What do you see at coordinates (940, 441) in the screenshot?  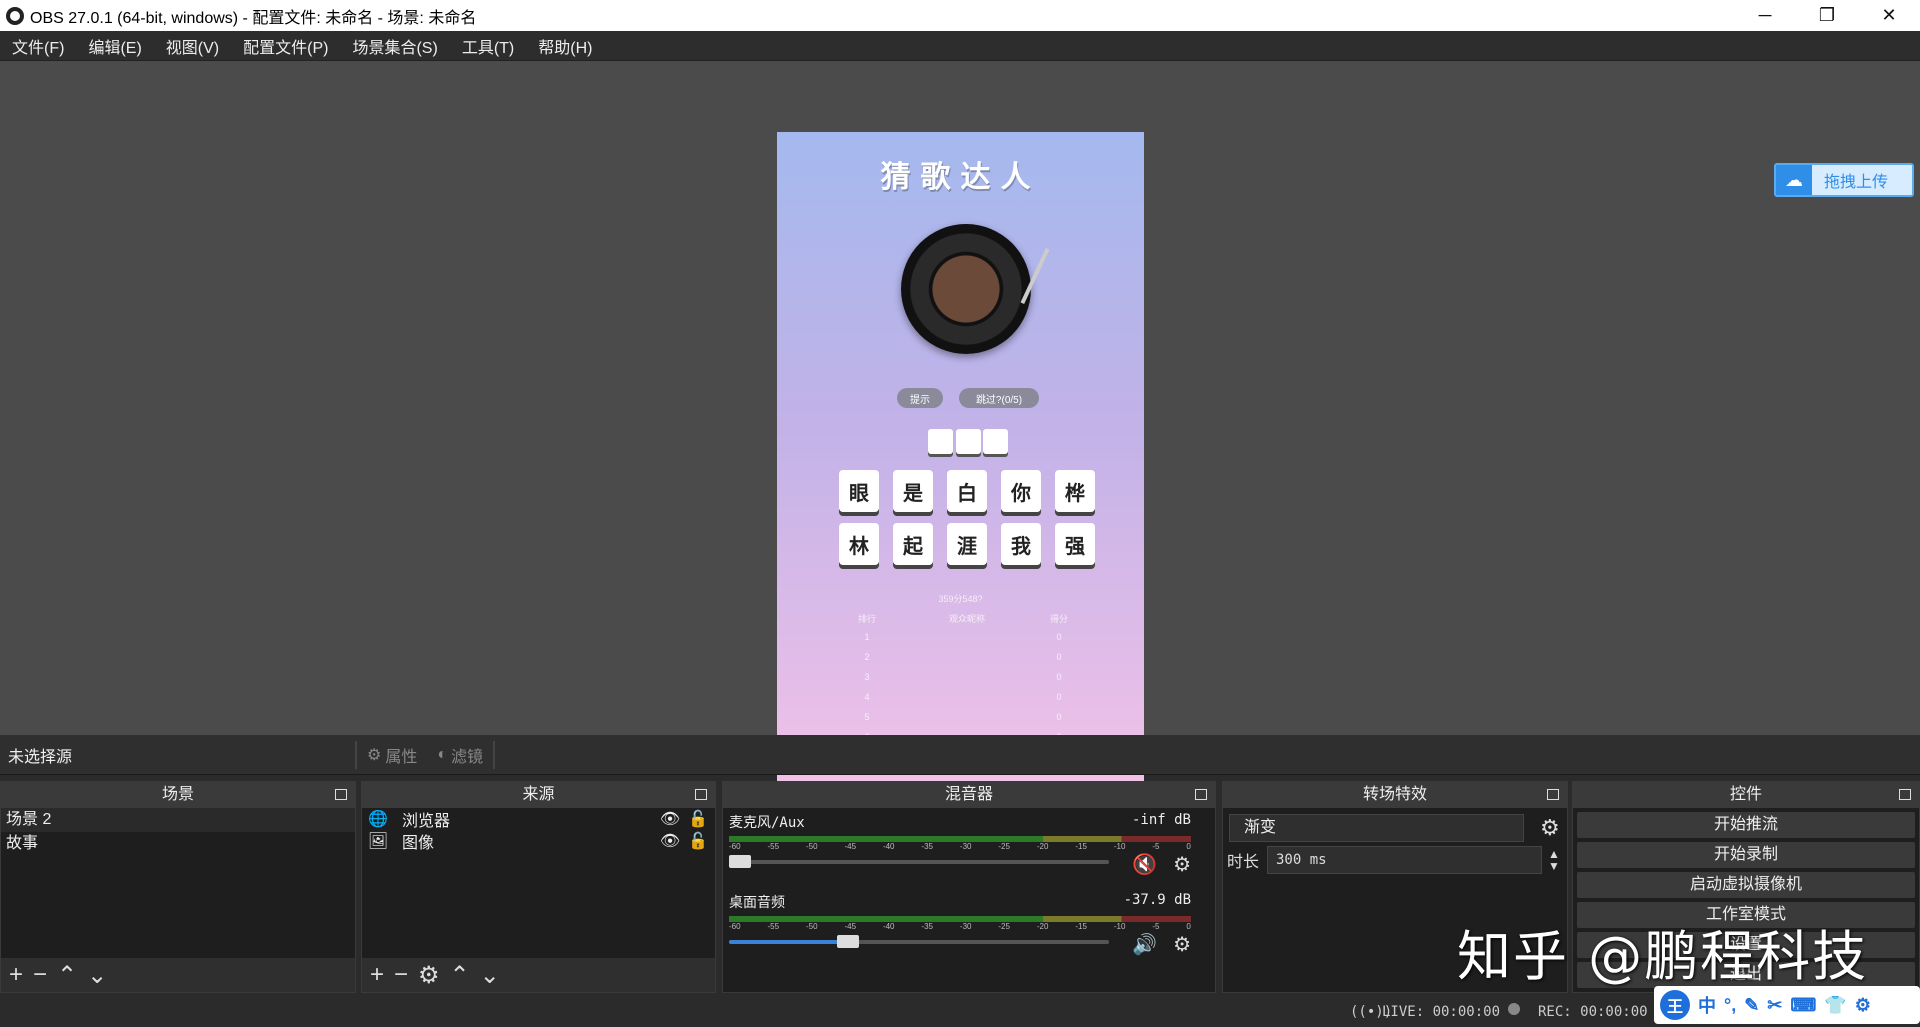 I see `answer-slot` at bounding box center [940, 441].